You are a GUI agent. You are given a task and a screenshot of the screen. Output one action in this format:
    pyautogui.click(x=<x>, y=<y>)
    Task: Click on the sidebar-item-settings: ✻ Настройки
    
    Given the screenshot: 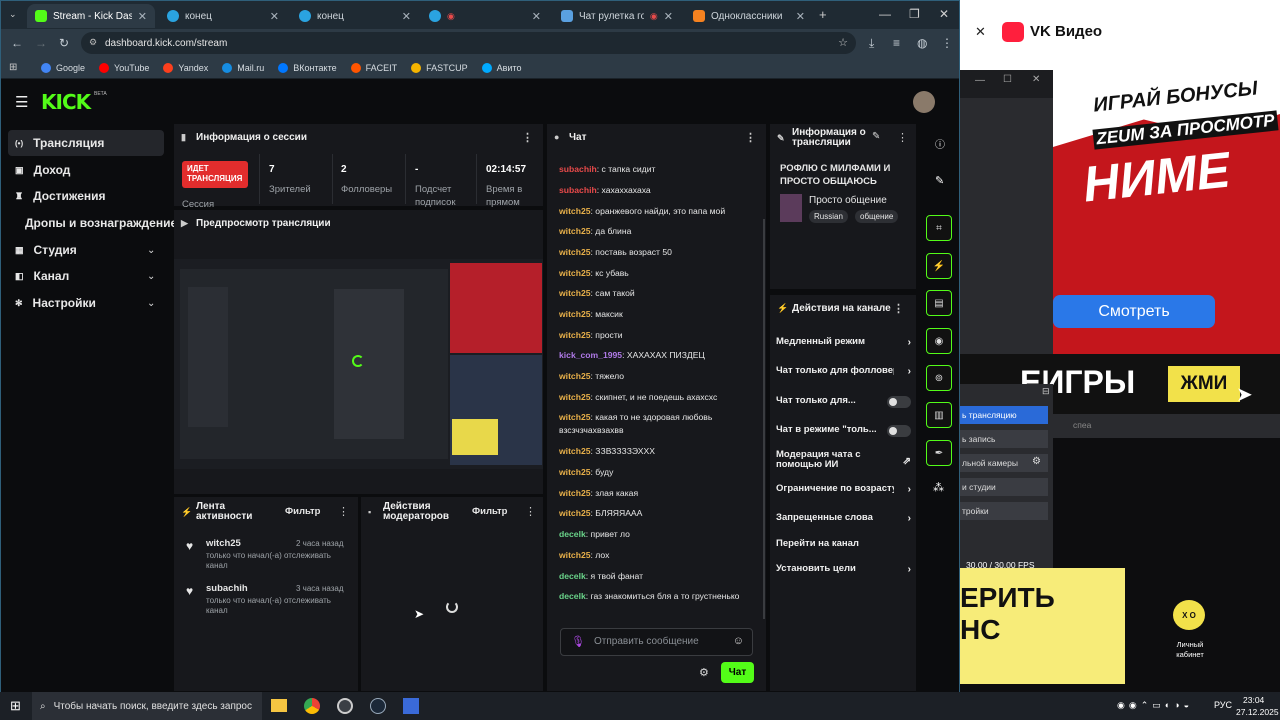 What is the action you would take?
    pyautogui.click(x=55, y=303)
    